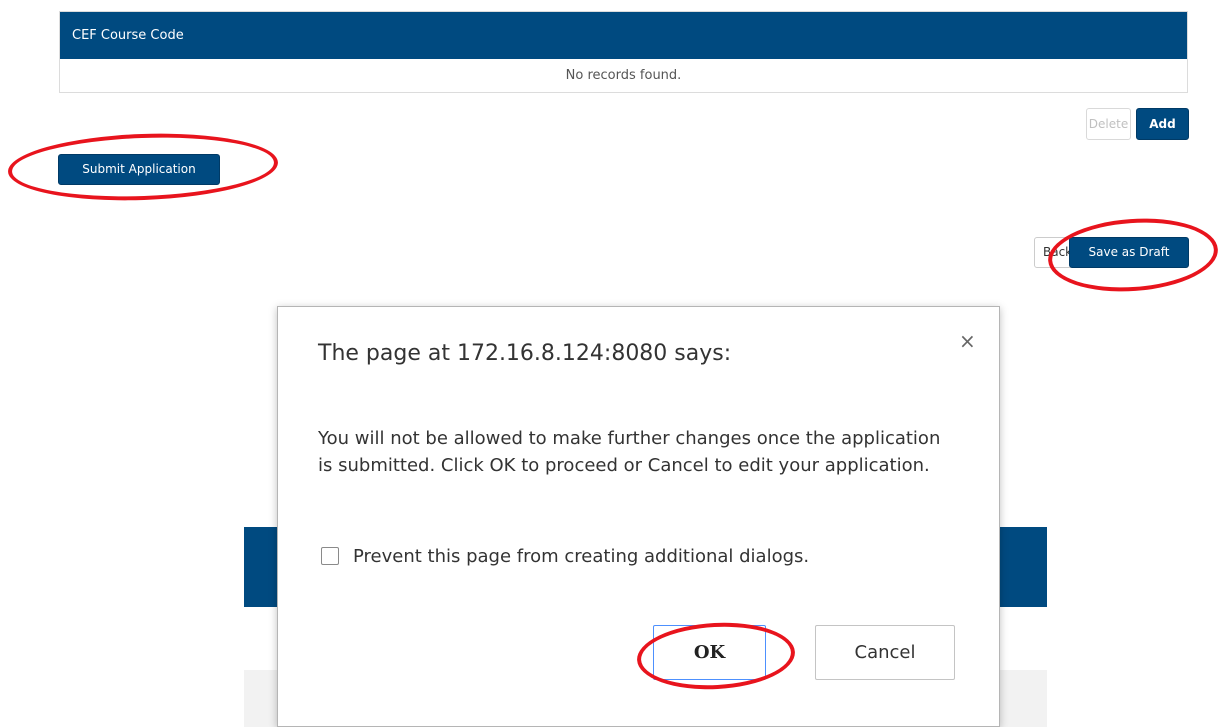 The width and height of the screenshot is (1224, 727). Describe the element at coordinates (709, 652) in the screenshot. I see `ok-button: OK` at that location.